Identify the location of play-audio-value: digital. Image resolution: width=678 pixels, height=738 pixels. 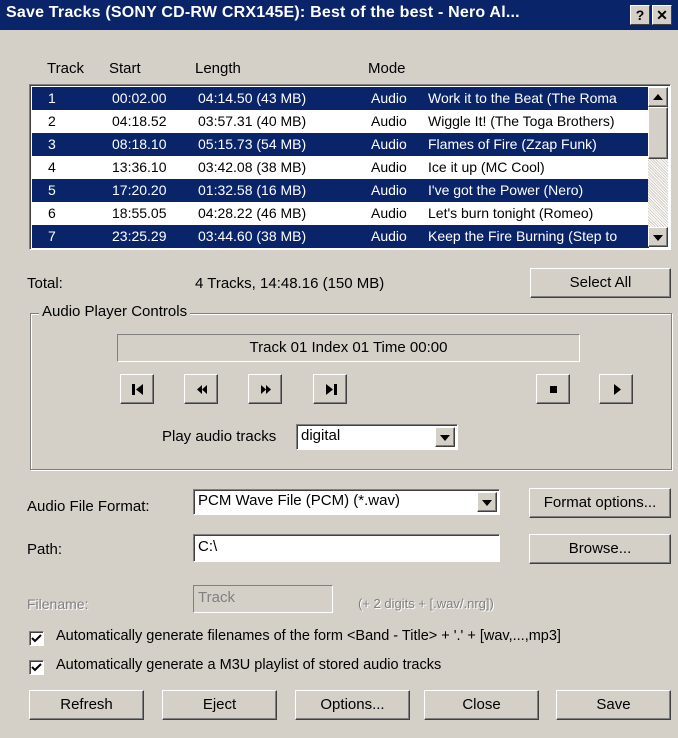
(321, 435).